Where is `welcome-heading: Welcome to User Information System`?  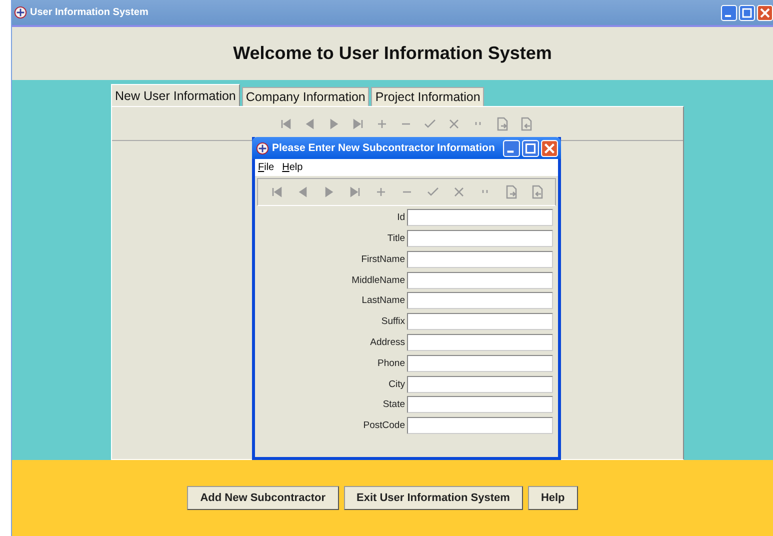 welcome-heading: Welcome to User Information System is located at coordinates (392, 53).